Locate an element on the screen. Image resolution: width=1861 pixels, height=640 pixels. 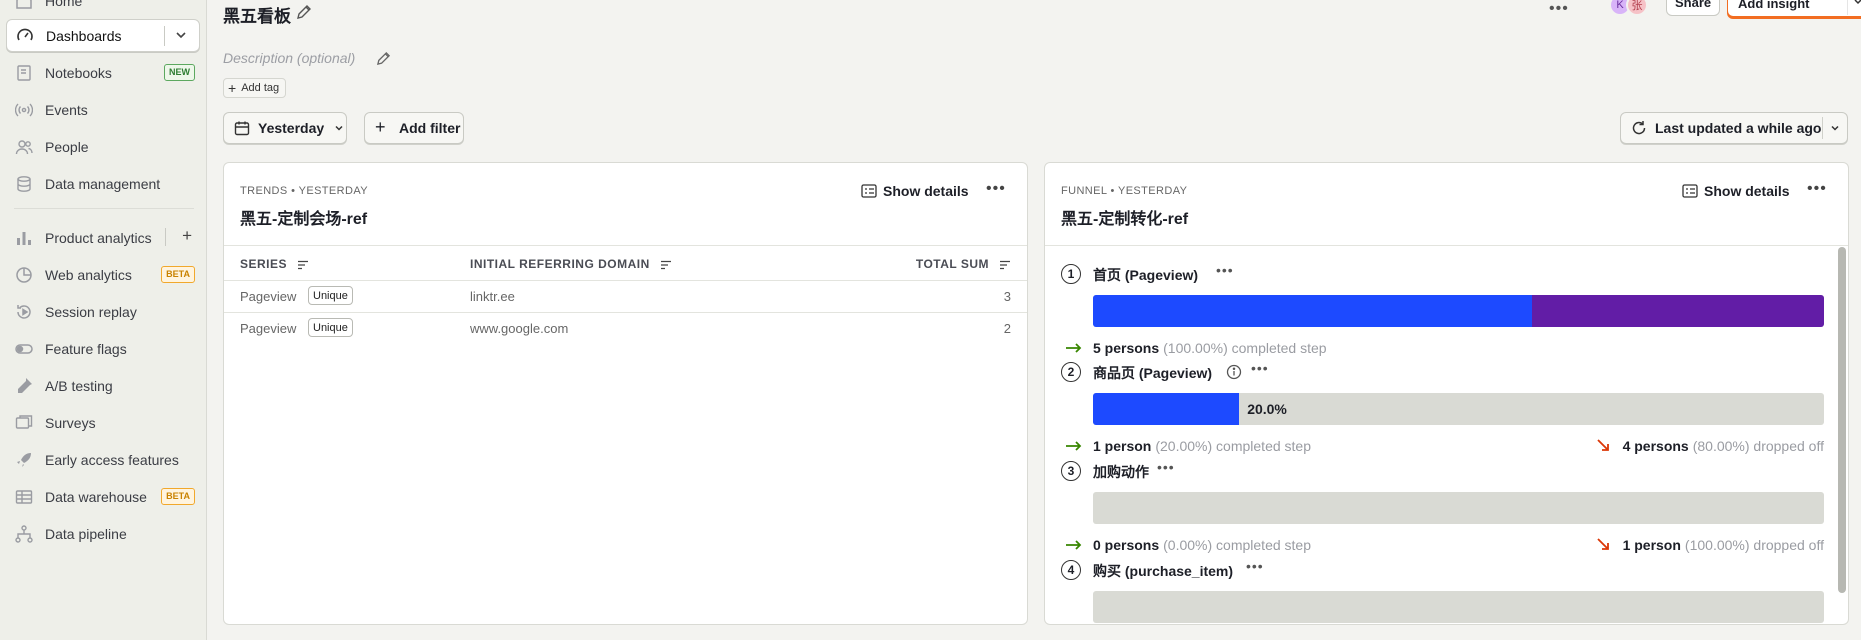
sidebar-item-ab-testing: A/B testing is located at coordinates (103, 385).